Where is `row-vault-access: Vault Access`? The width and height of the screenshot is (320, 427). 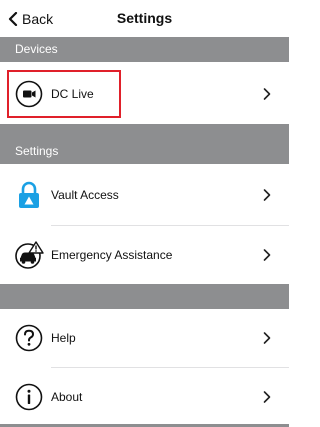
row-vault-access: Vault Access is located at coordinates (144, 195).